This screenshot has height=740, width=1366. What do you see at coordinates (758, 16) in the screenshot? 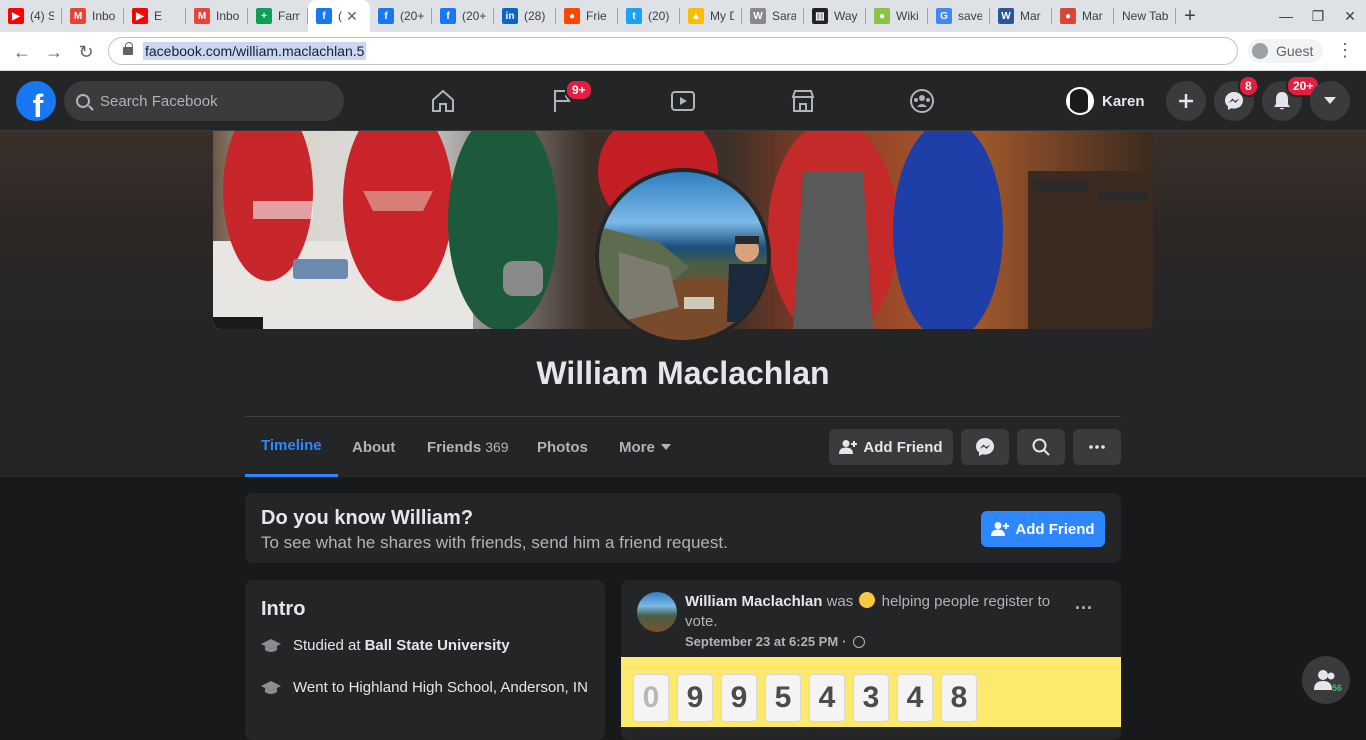
I see `wikipedia-icon: W` at bounding box center [758, 16].